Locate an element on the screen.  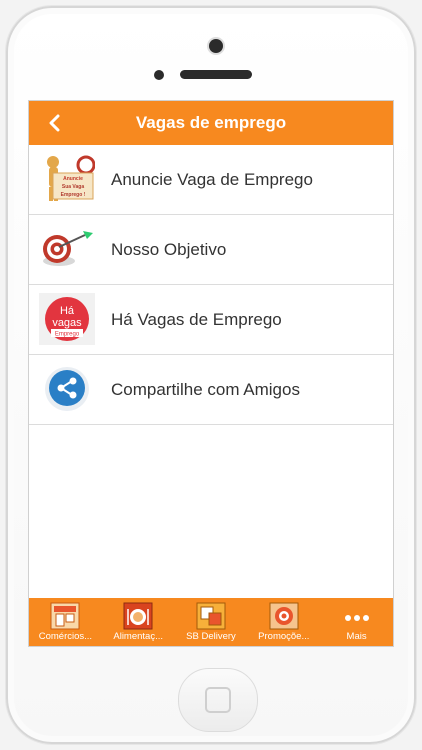
tab-sb-delivery: SB Delivery is located at coordinates (211, 622).